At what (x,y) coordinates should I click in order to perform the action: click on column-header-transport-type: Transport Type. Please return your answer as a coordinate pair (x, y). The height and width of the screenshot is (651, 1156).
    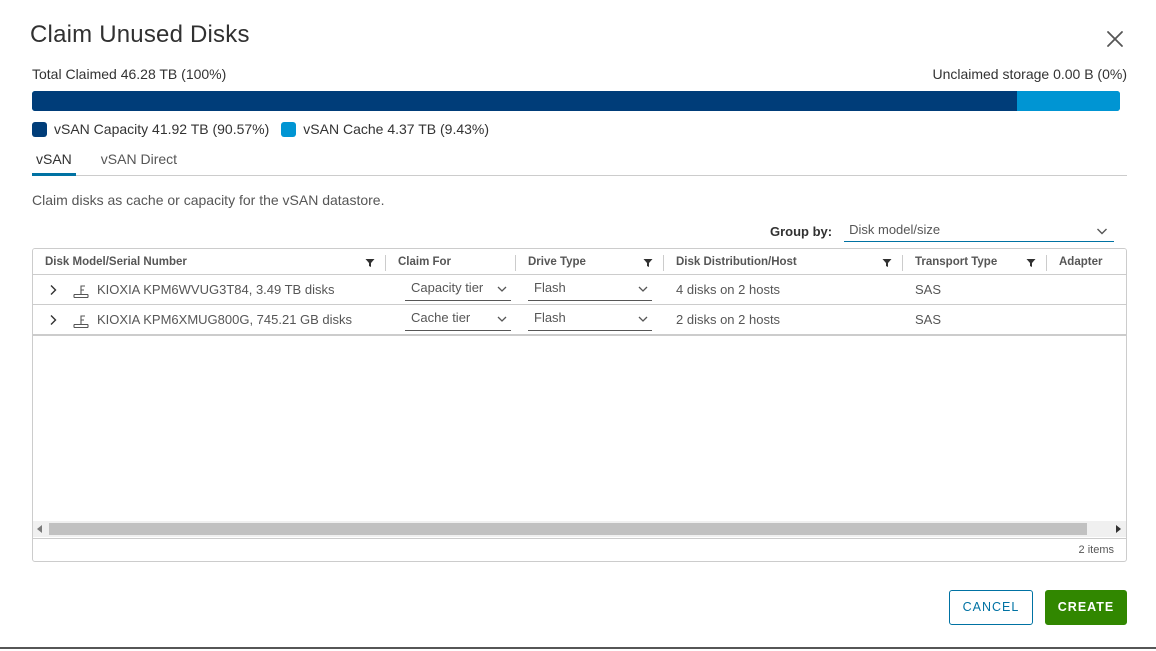
    Looking at the image, I should click on (974, 262).